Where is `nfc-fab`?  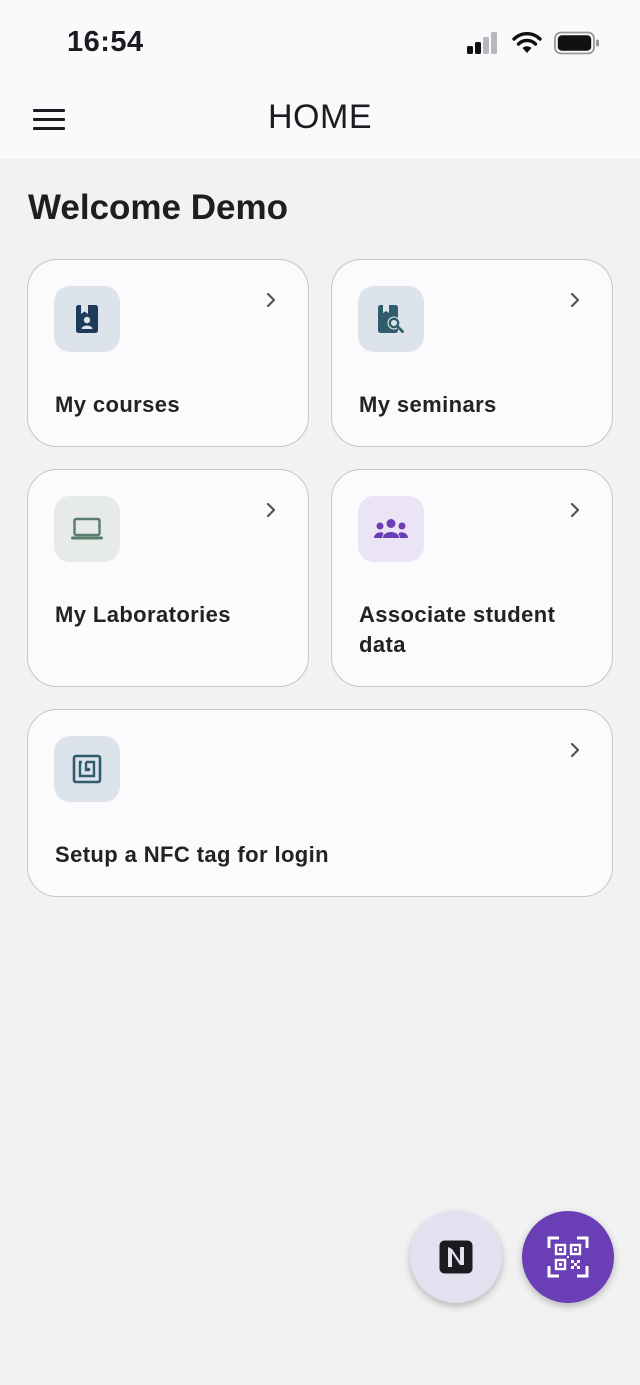 nfc-fab is located at coordinates (456, 1257).